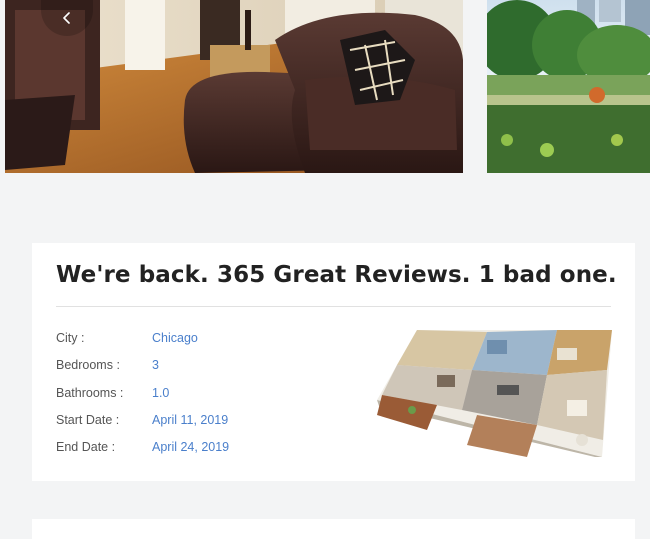 The width and height of the screenshot is (650, 539). What do you see at coordinates (88, 419) in the screenshot?
I see `detail-label: Start Date :` at bounding box center [88, 419].